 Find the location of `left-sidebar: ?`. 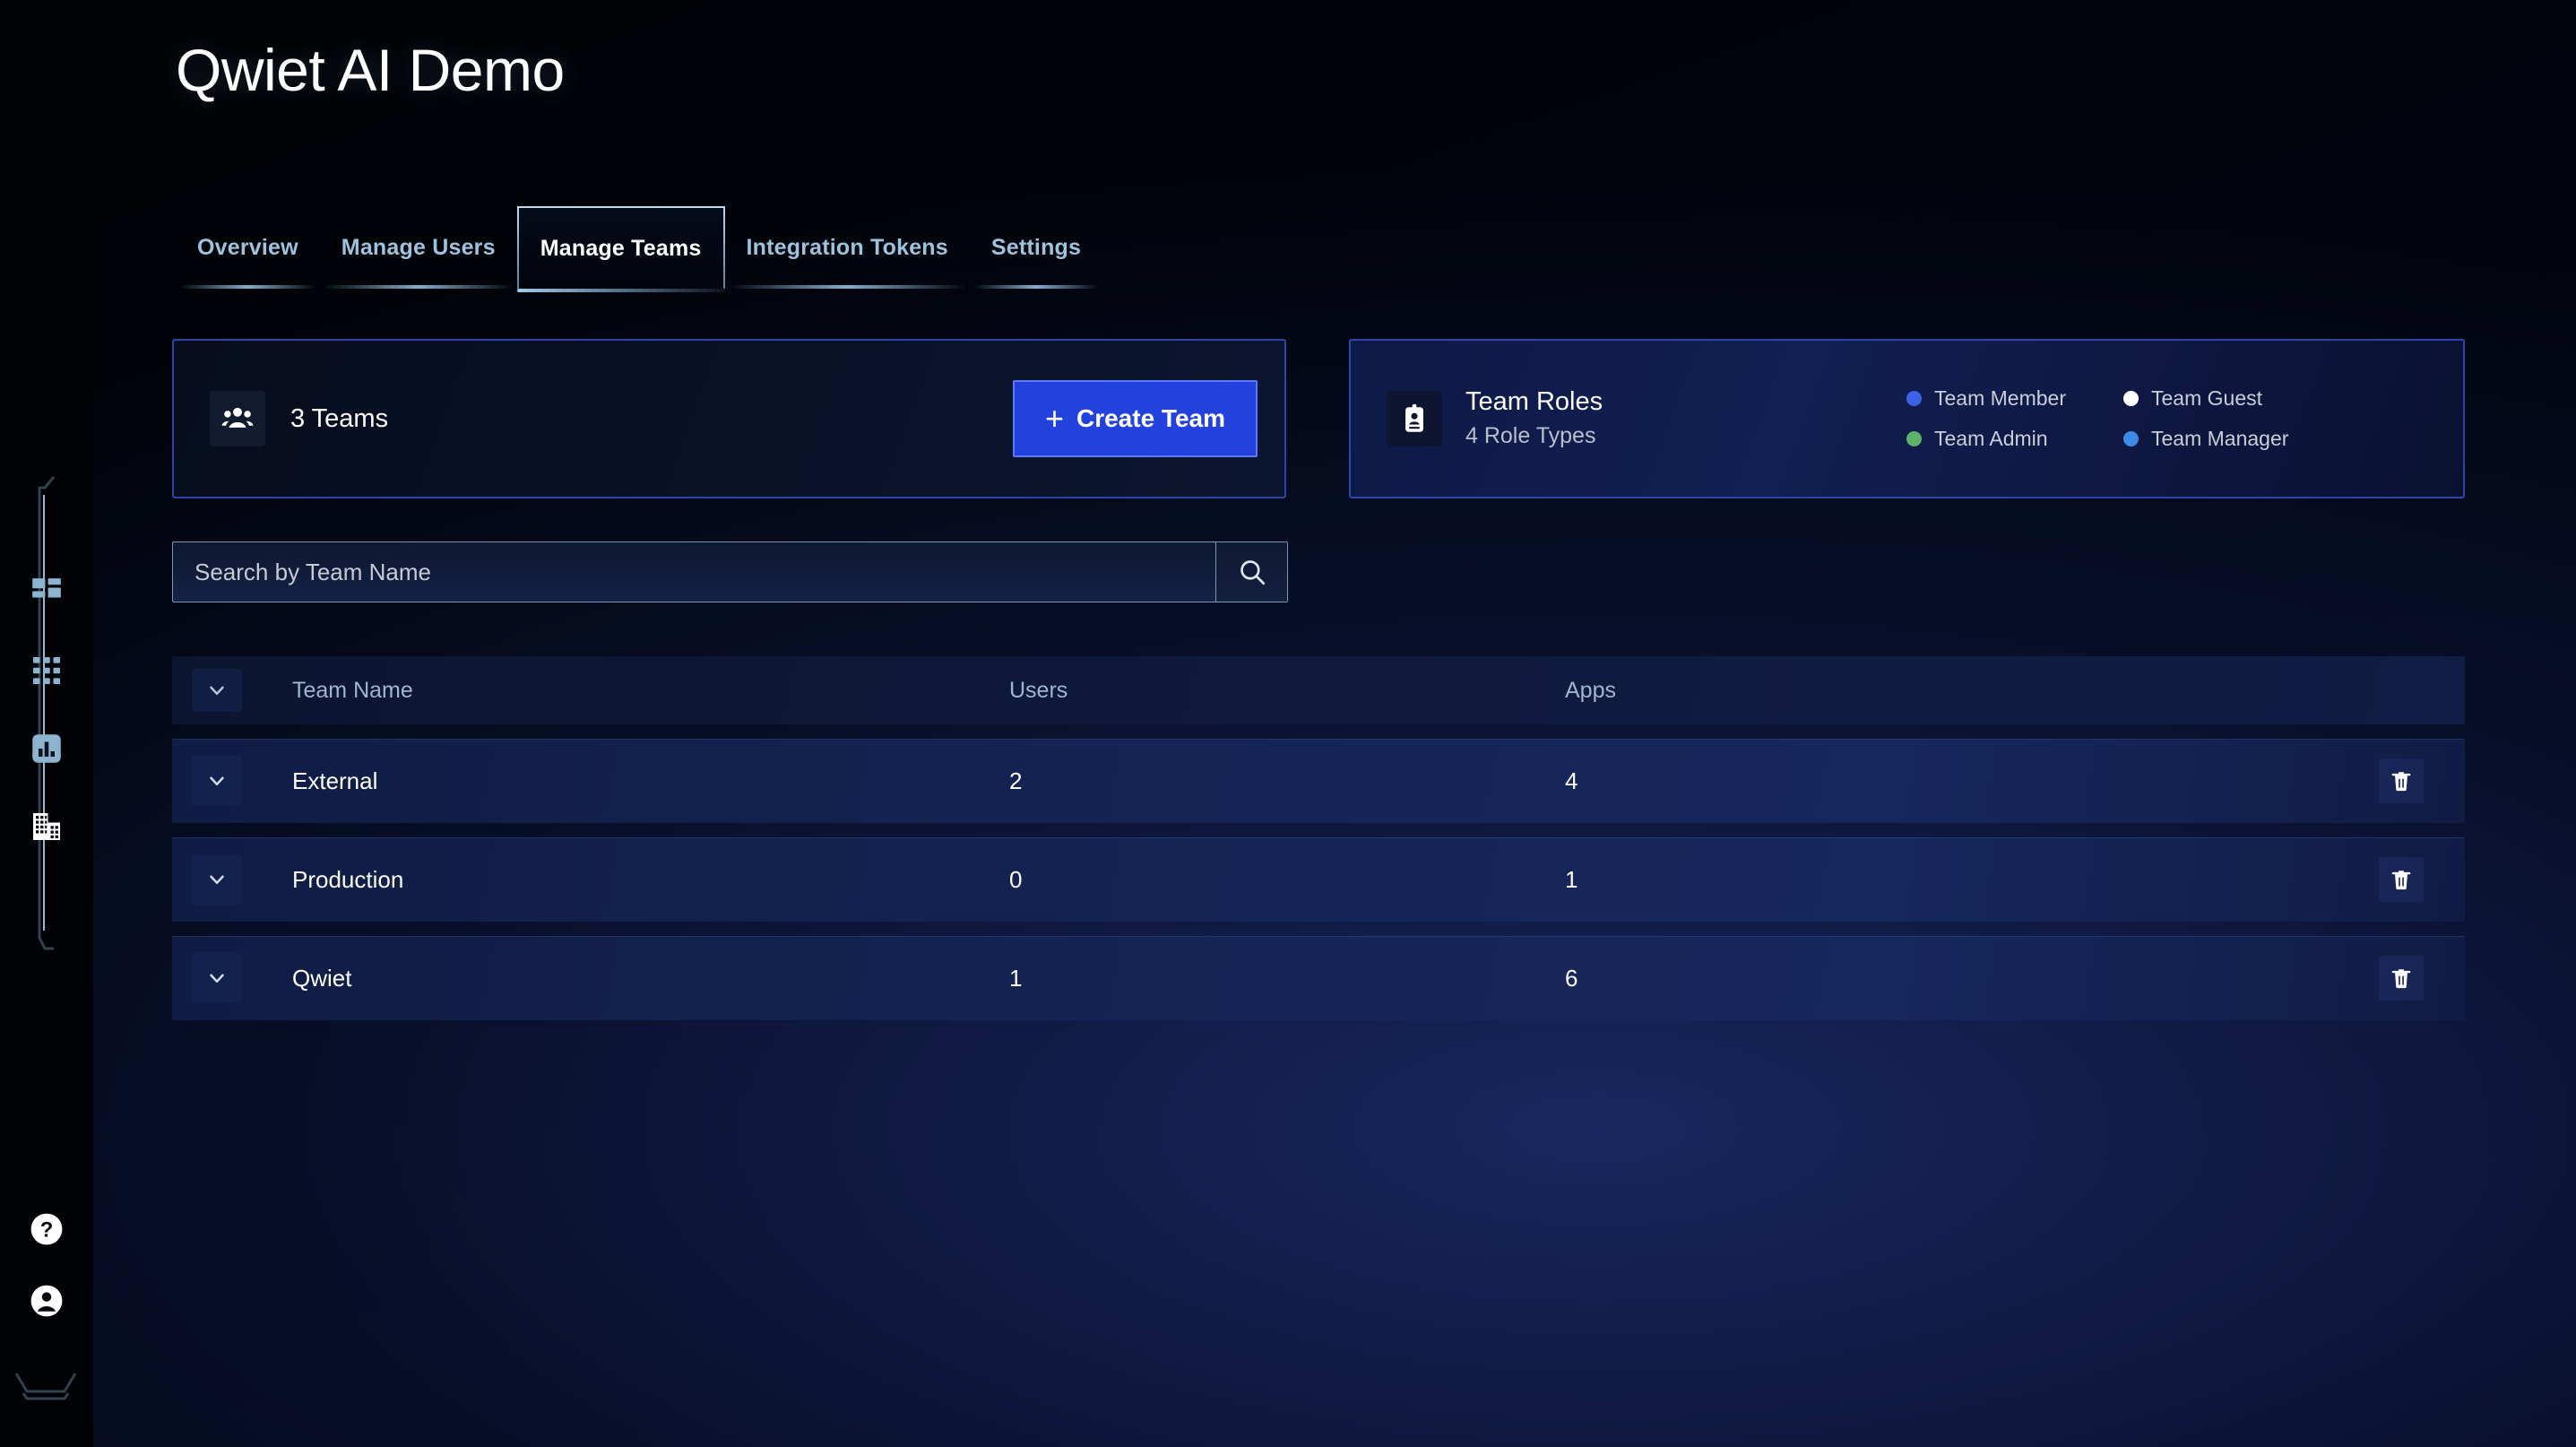

left-sidebar: ? is located at coordinates (46, 723).